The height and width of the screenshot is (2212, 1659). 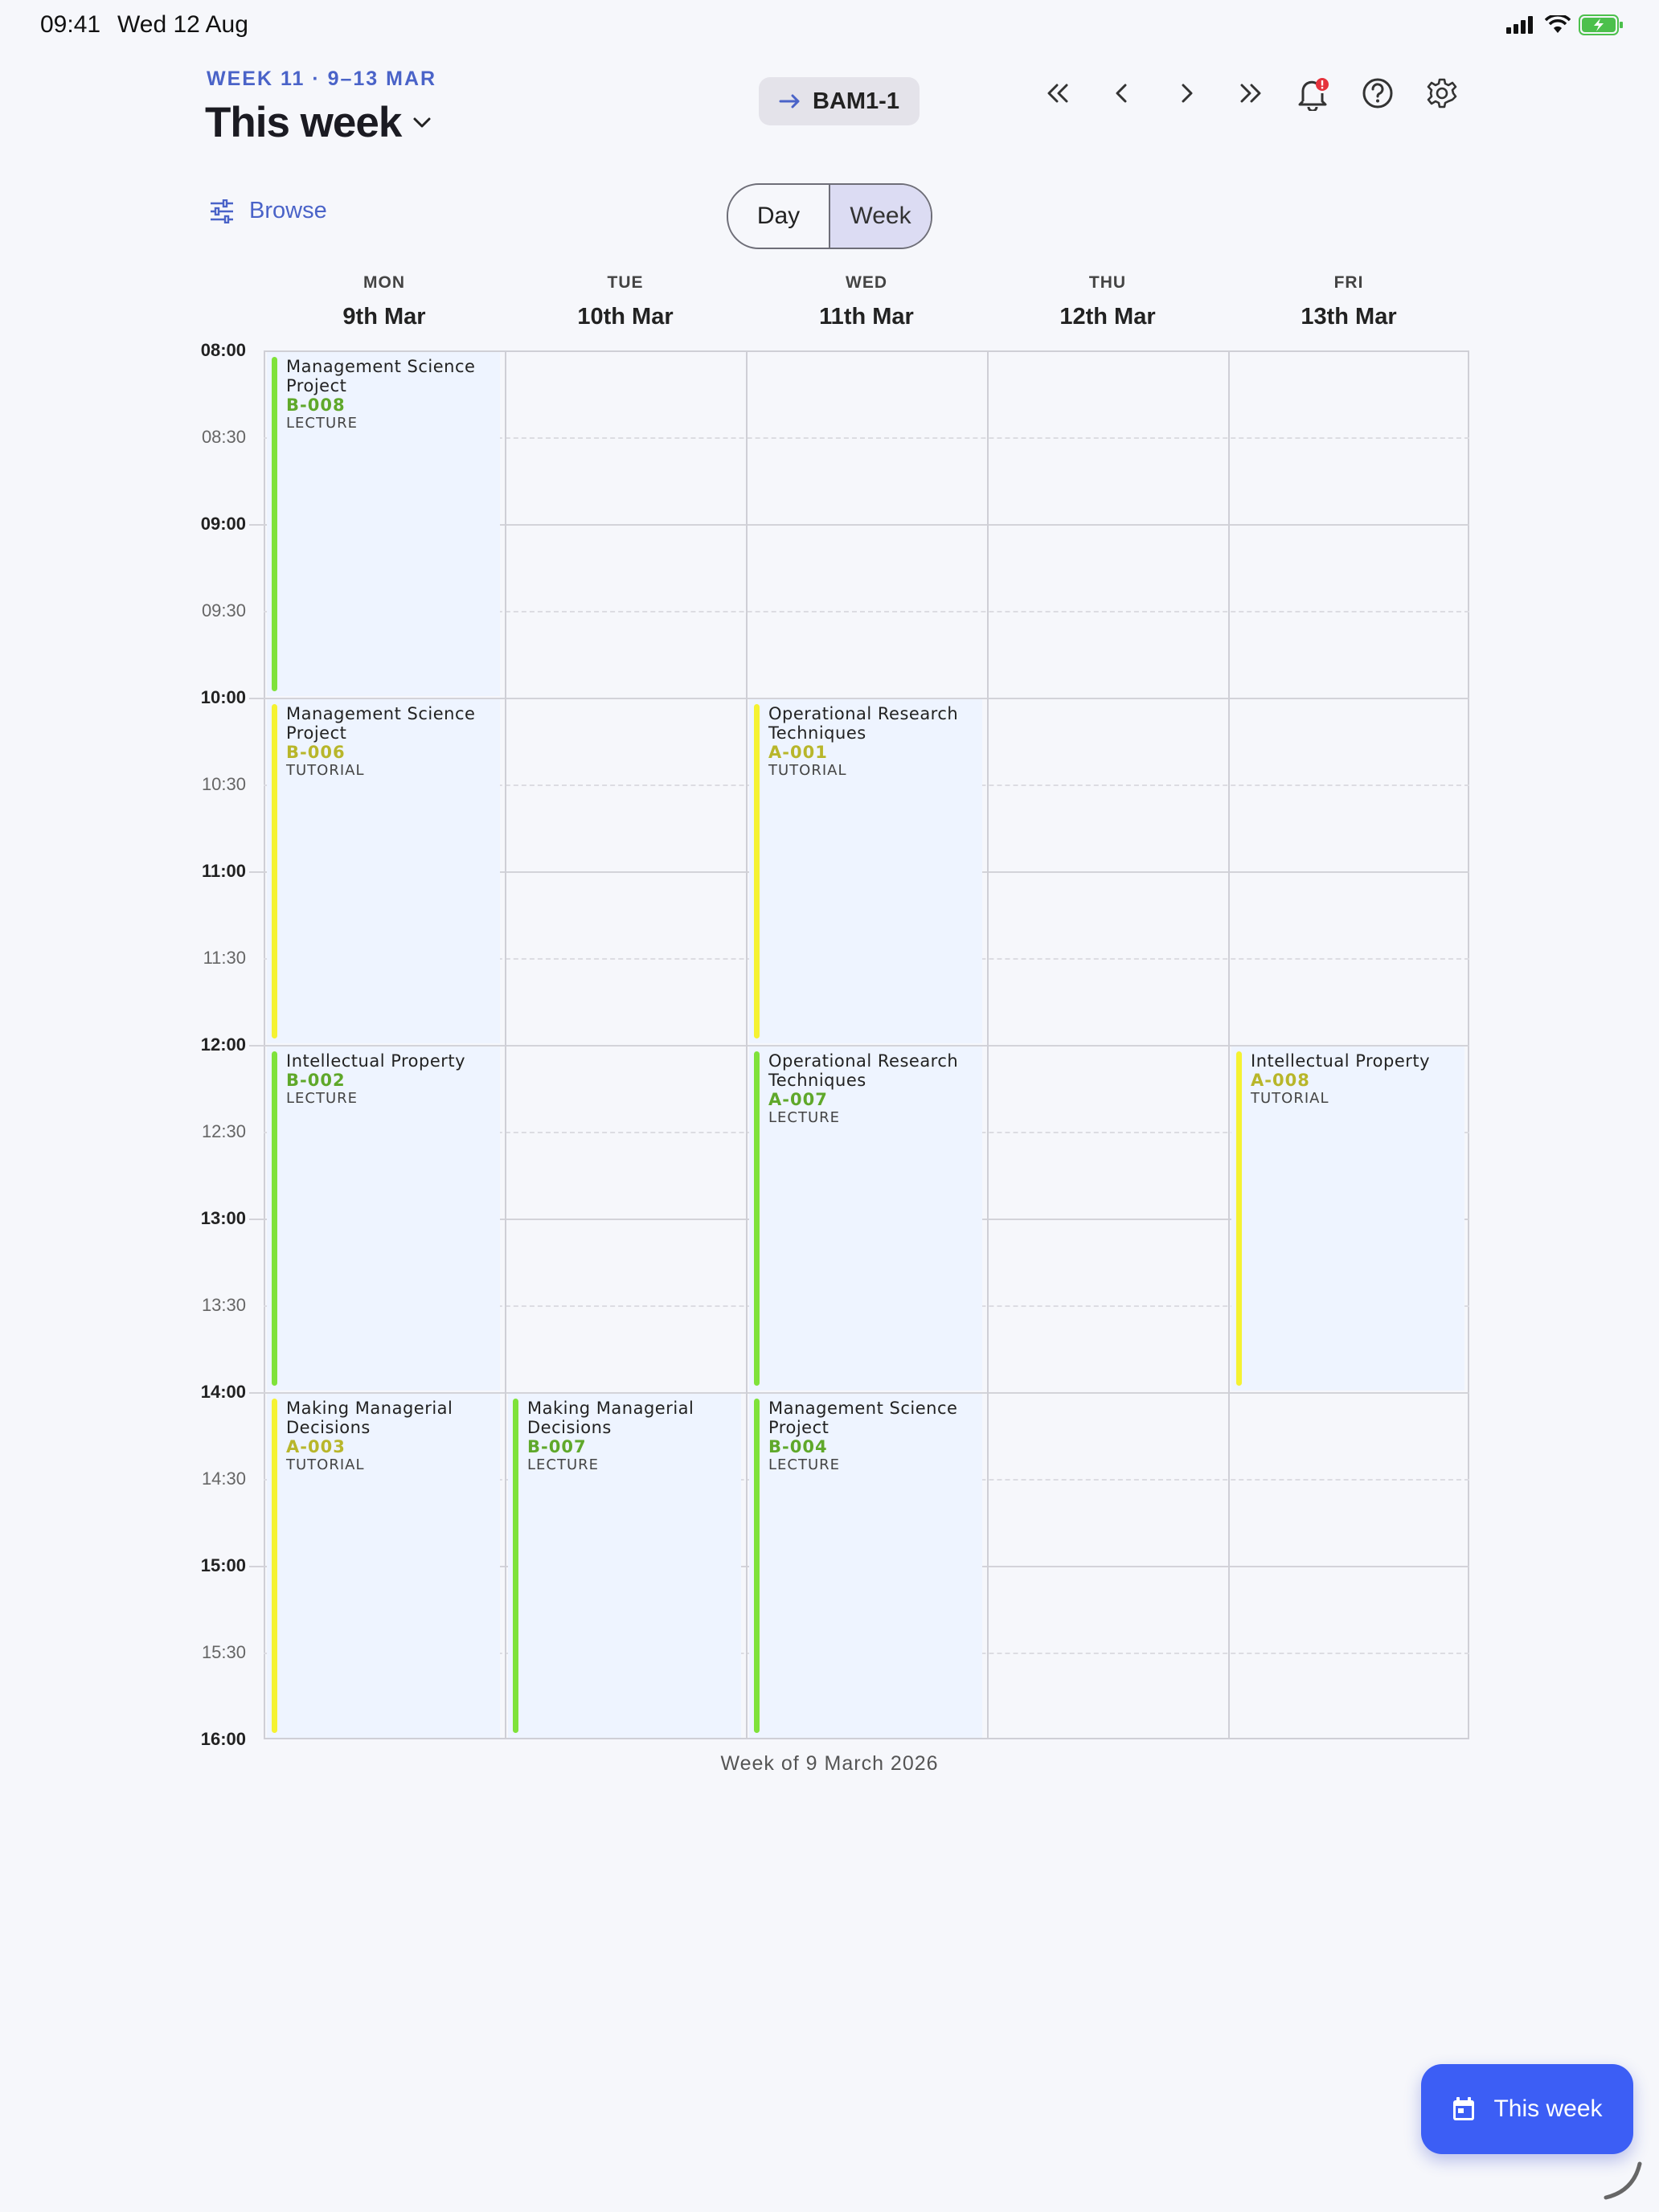 I want to click on event-room: A-008, so click(x=1280, y=1080).